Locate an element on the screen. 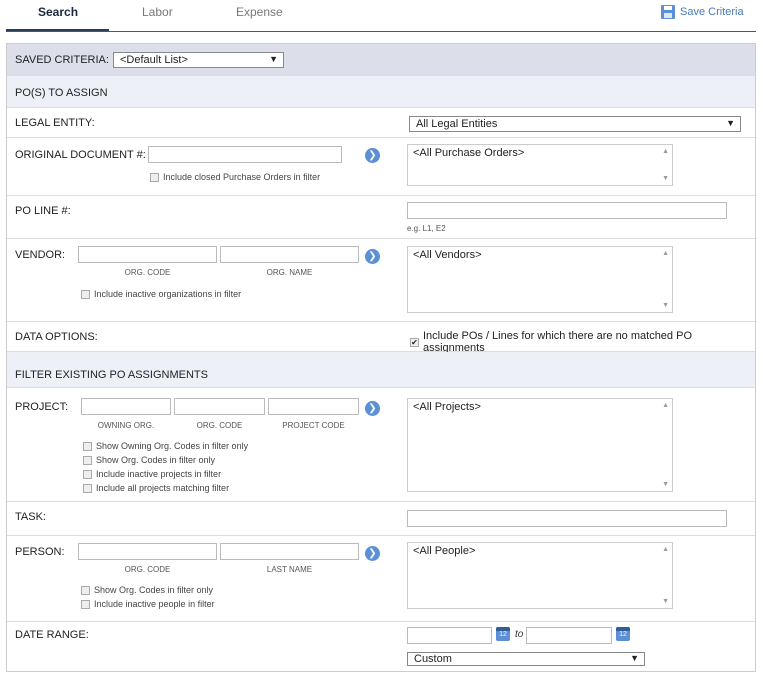  date-to-input is located at coordinates (569, 635).